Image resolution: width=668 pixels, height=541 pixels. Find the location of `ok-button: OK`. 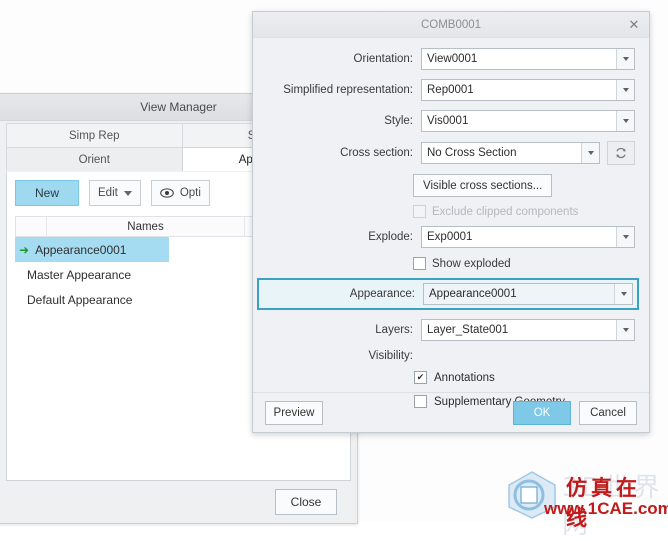

ok-button: OK is located at coordinates (542, 412).